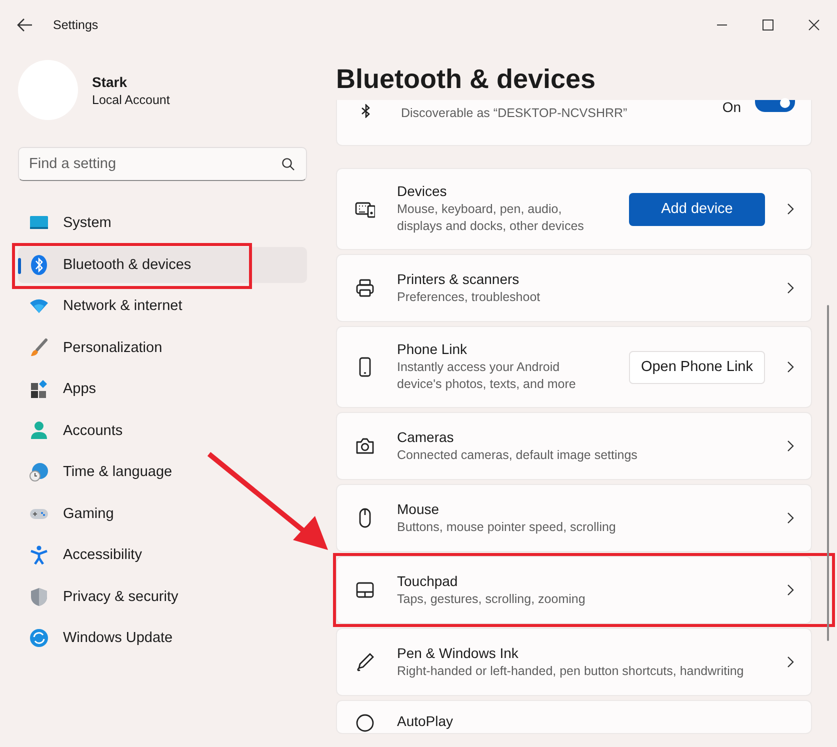 The width and height of the screenshot is (837, 747). Describe the element at coordinates (39, 638) in the screenshot. I see `update-icon` at that location.